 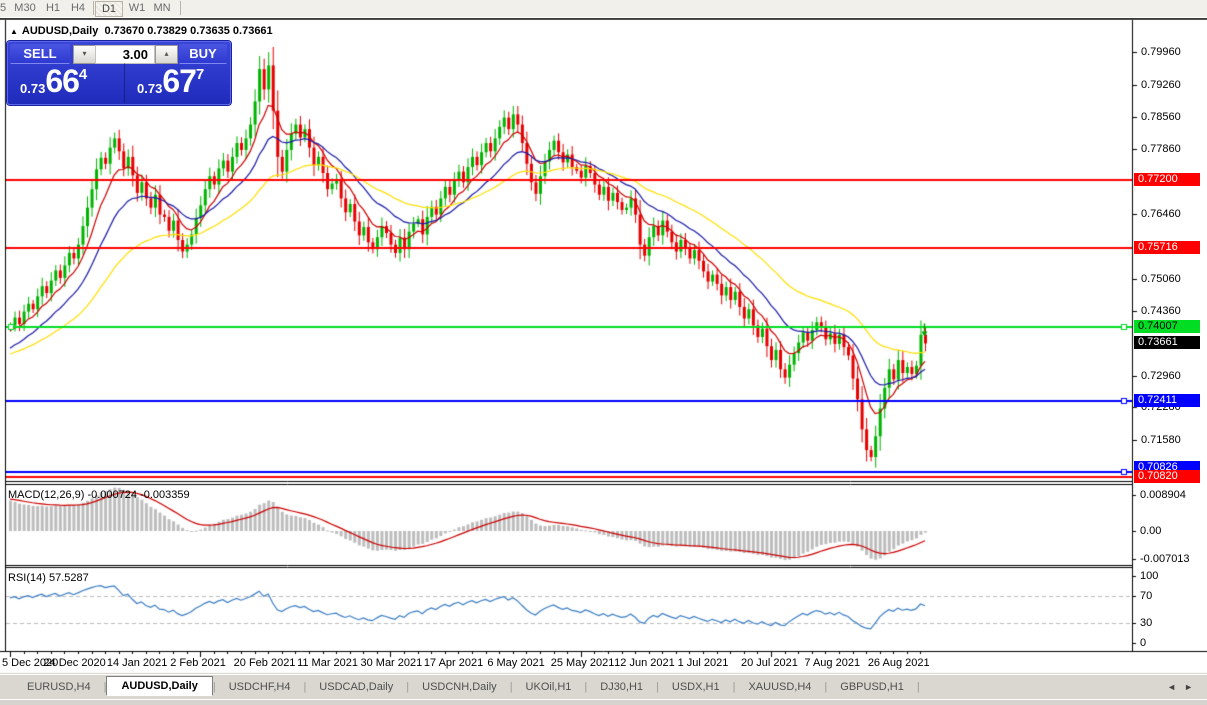 I want to click on chart-tab-dj30: DJ30,H1, so click(x=621, y=687).